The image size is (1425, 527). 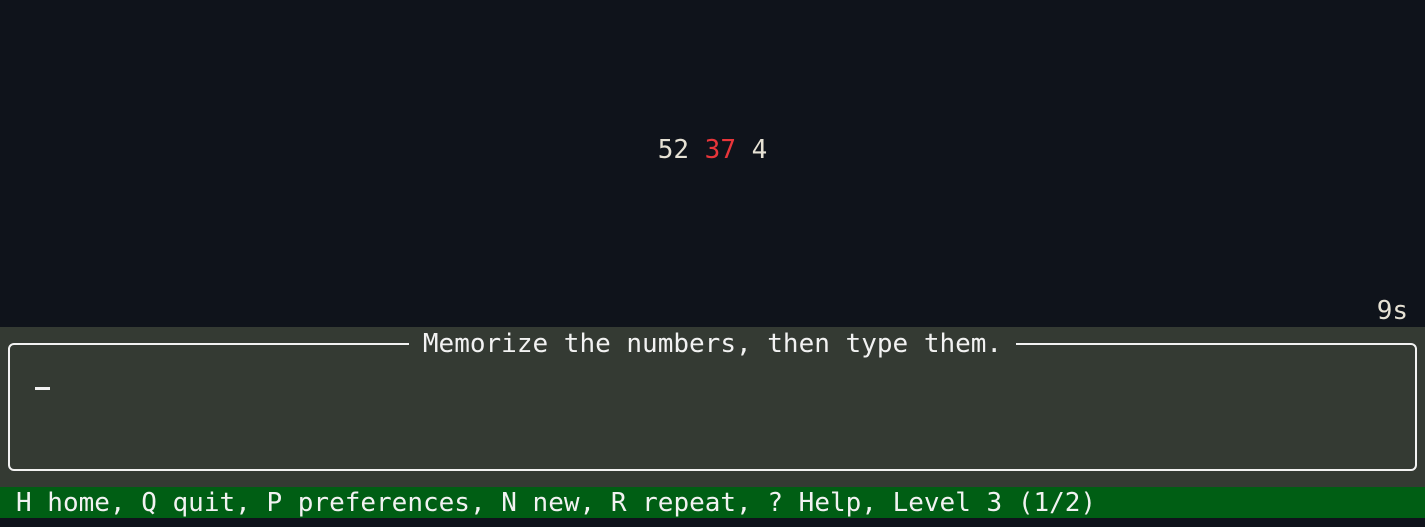 What do you see at coordinates (712, 522) in the screenshot?
I see `bottom-strip` at bounding box center [712, 522].